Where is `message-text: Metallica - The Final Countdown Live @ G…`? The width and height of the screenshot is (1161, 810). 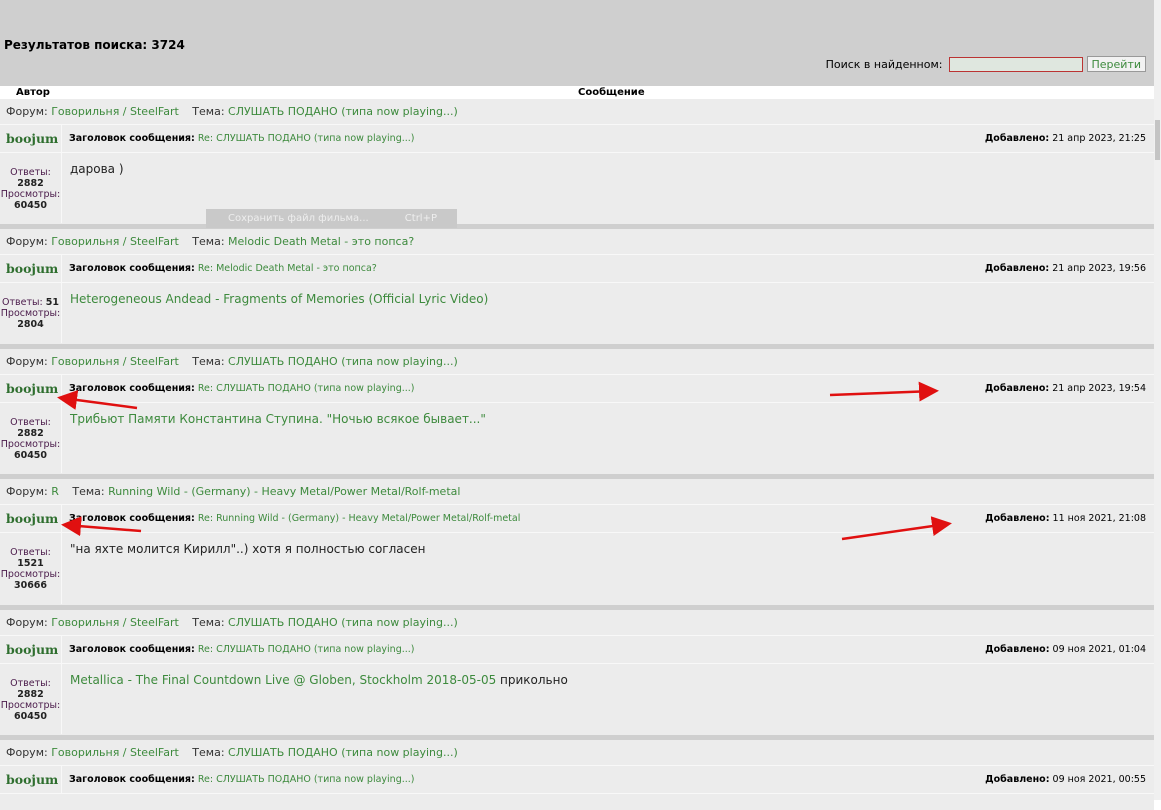 message-text: Metallica - The Final Countdown Live @ G… is located at coordinates (608, 699).